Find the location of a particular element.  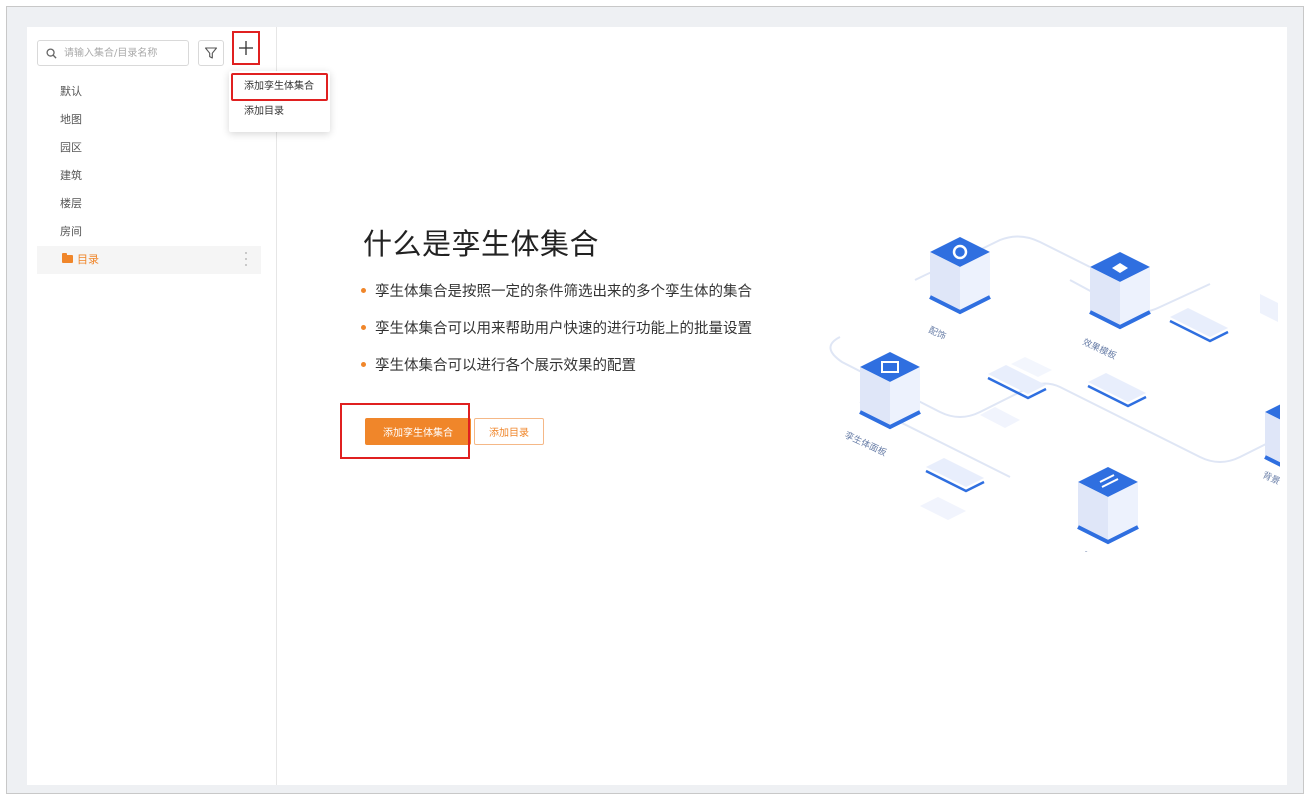

feature-illustration: 配饰 效果模板 孪生体面板 事件 背景 is located at coordinates (1054, 393).